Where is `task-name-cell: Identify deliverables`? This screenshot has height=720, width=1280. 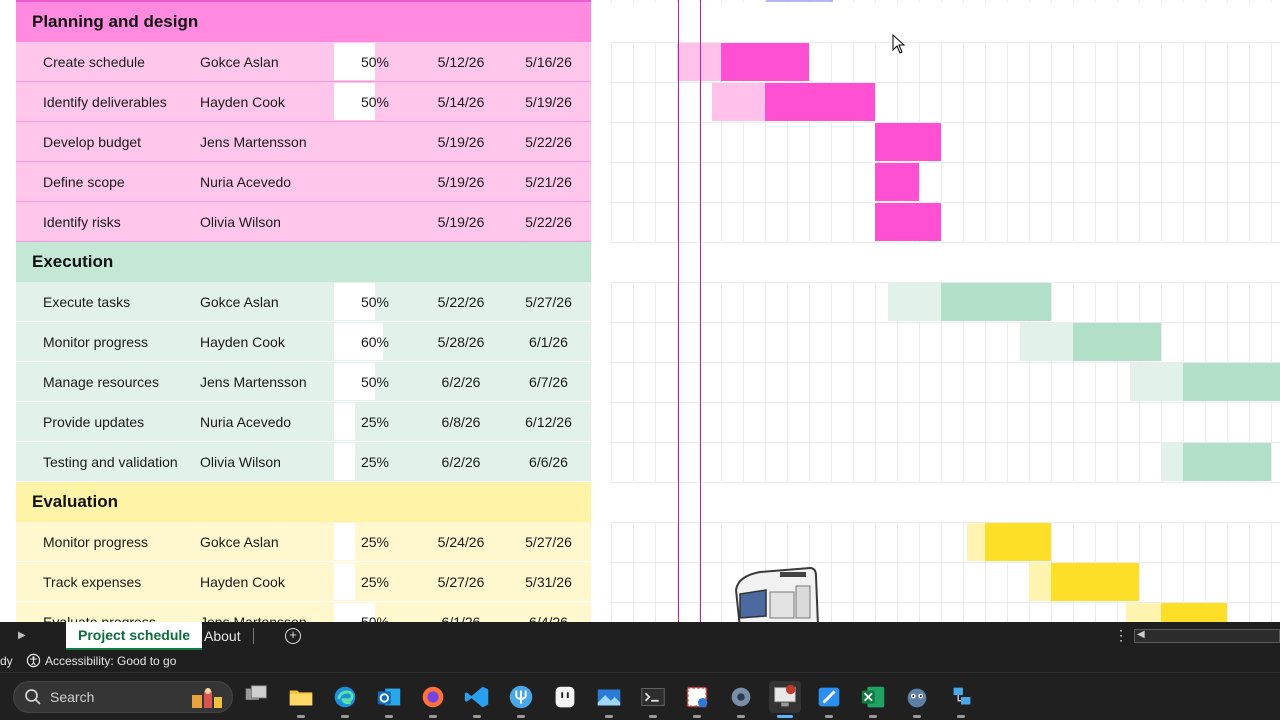
task-name-cell: Identify deliverables is located at coordinates (101, 101).